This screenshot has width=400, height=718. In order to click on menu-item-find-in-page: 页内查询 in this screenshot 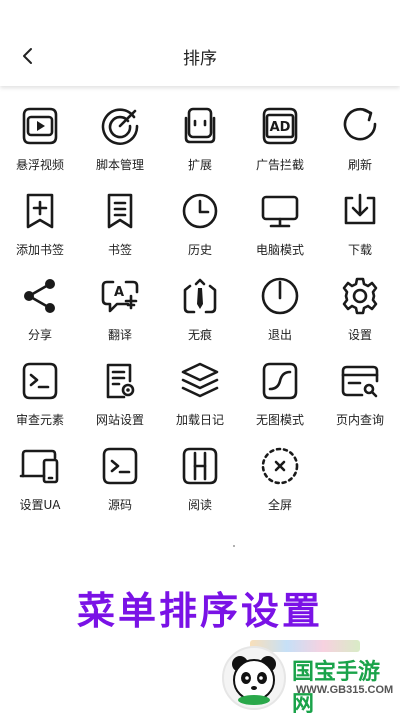, I will do `click(360, 401)`.